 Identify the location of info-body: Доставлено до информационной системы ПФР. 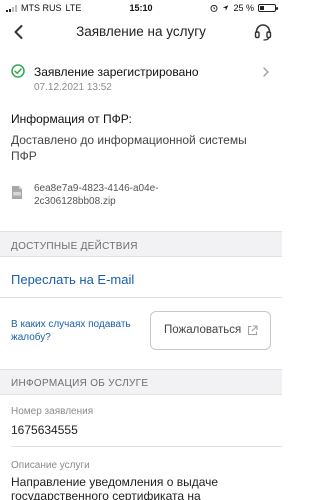
(129, 148).